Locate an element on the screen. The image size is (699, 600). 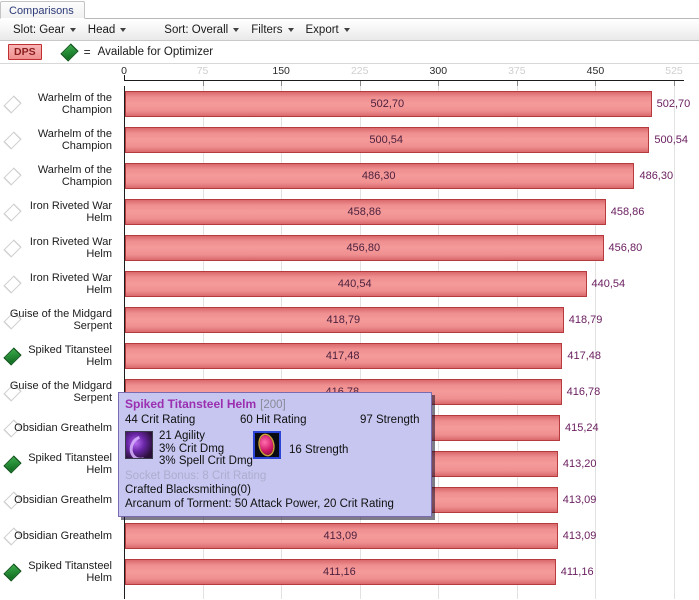
tooltip-gem1-line-1: 21 Agility is located at coordinates (182, 436).